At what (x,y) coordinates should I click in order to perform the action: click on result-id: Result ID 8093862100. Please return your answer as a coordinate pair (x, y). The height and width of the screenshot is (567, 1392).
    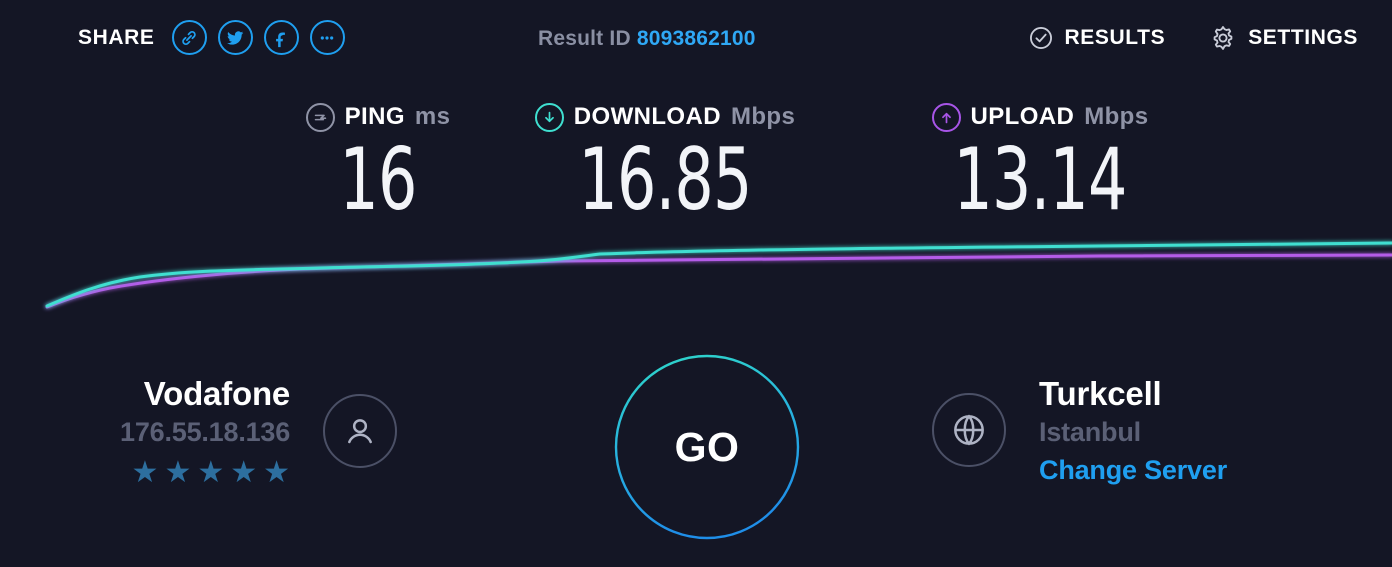
    Looking at the image, I should click on (647, 39).